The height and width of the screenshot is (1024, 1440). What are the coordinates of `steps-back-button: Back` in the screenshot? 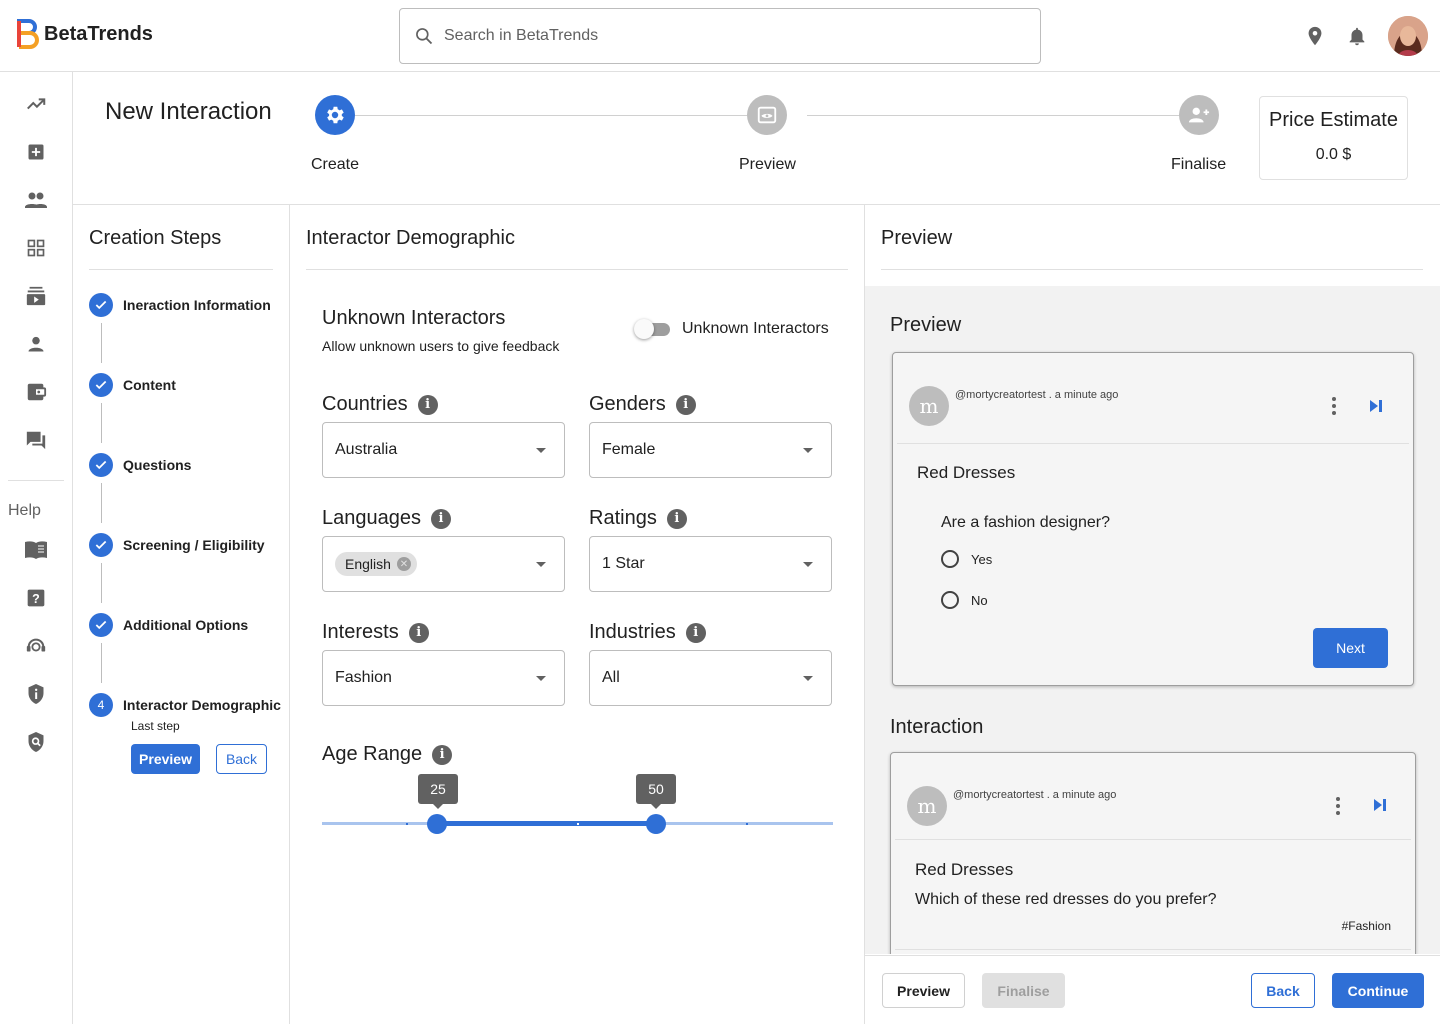 It's located at (241, 759).